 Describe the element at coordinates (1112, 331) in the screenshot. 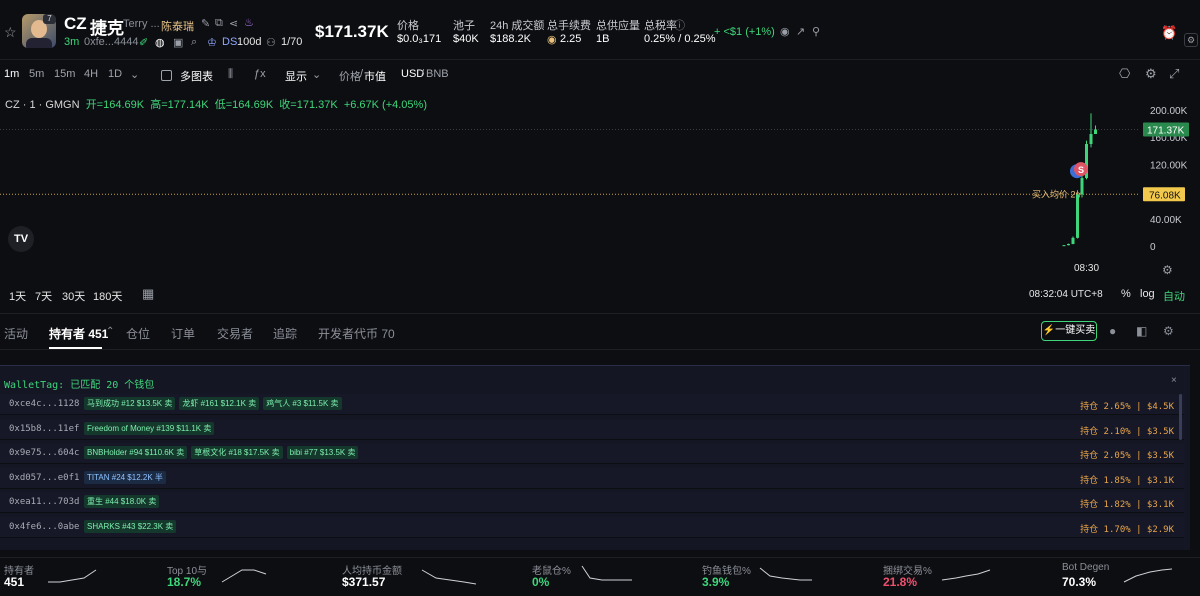

I see `bubble-icon: ●` at that location.